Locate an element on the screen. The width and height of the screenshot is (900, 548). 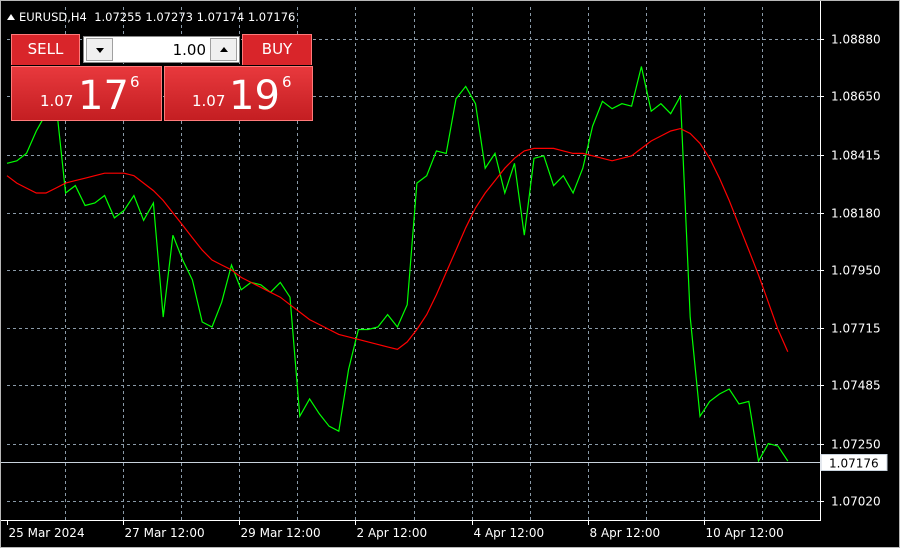
y-tick-label: 1.08180 is located at coordinates (856, 214).